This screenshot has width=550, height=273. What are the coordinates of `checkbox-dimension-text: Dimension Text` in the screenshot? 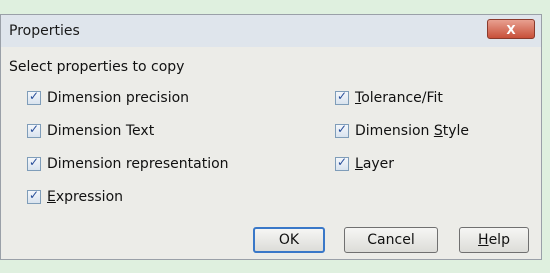 It's located at (90, 131).